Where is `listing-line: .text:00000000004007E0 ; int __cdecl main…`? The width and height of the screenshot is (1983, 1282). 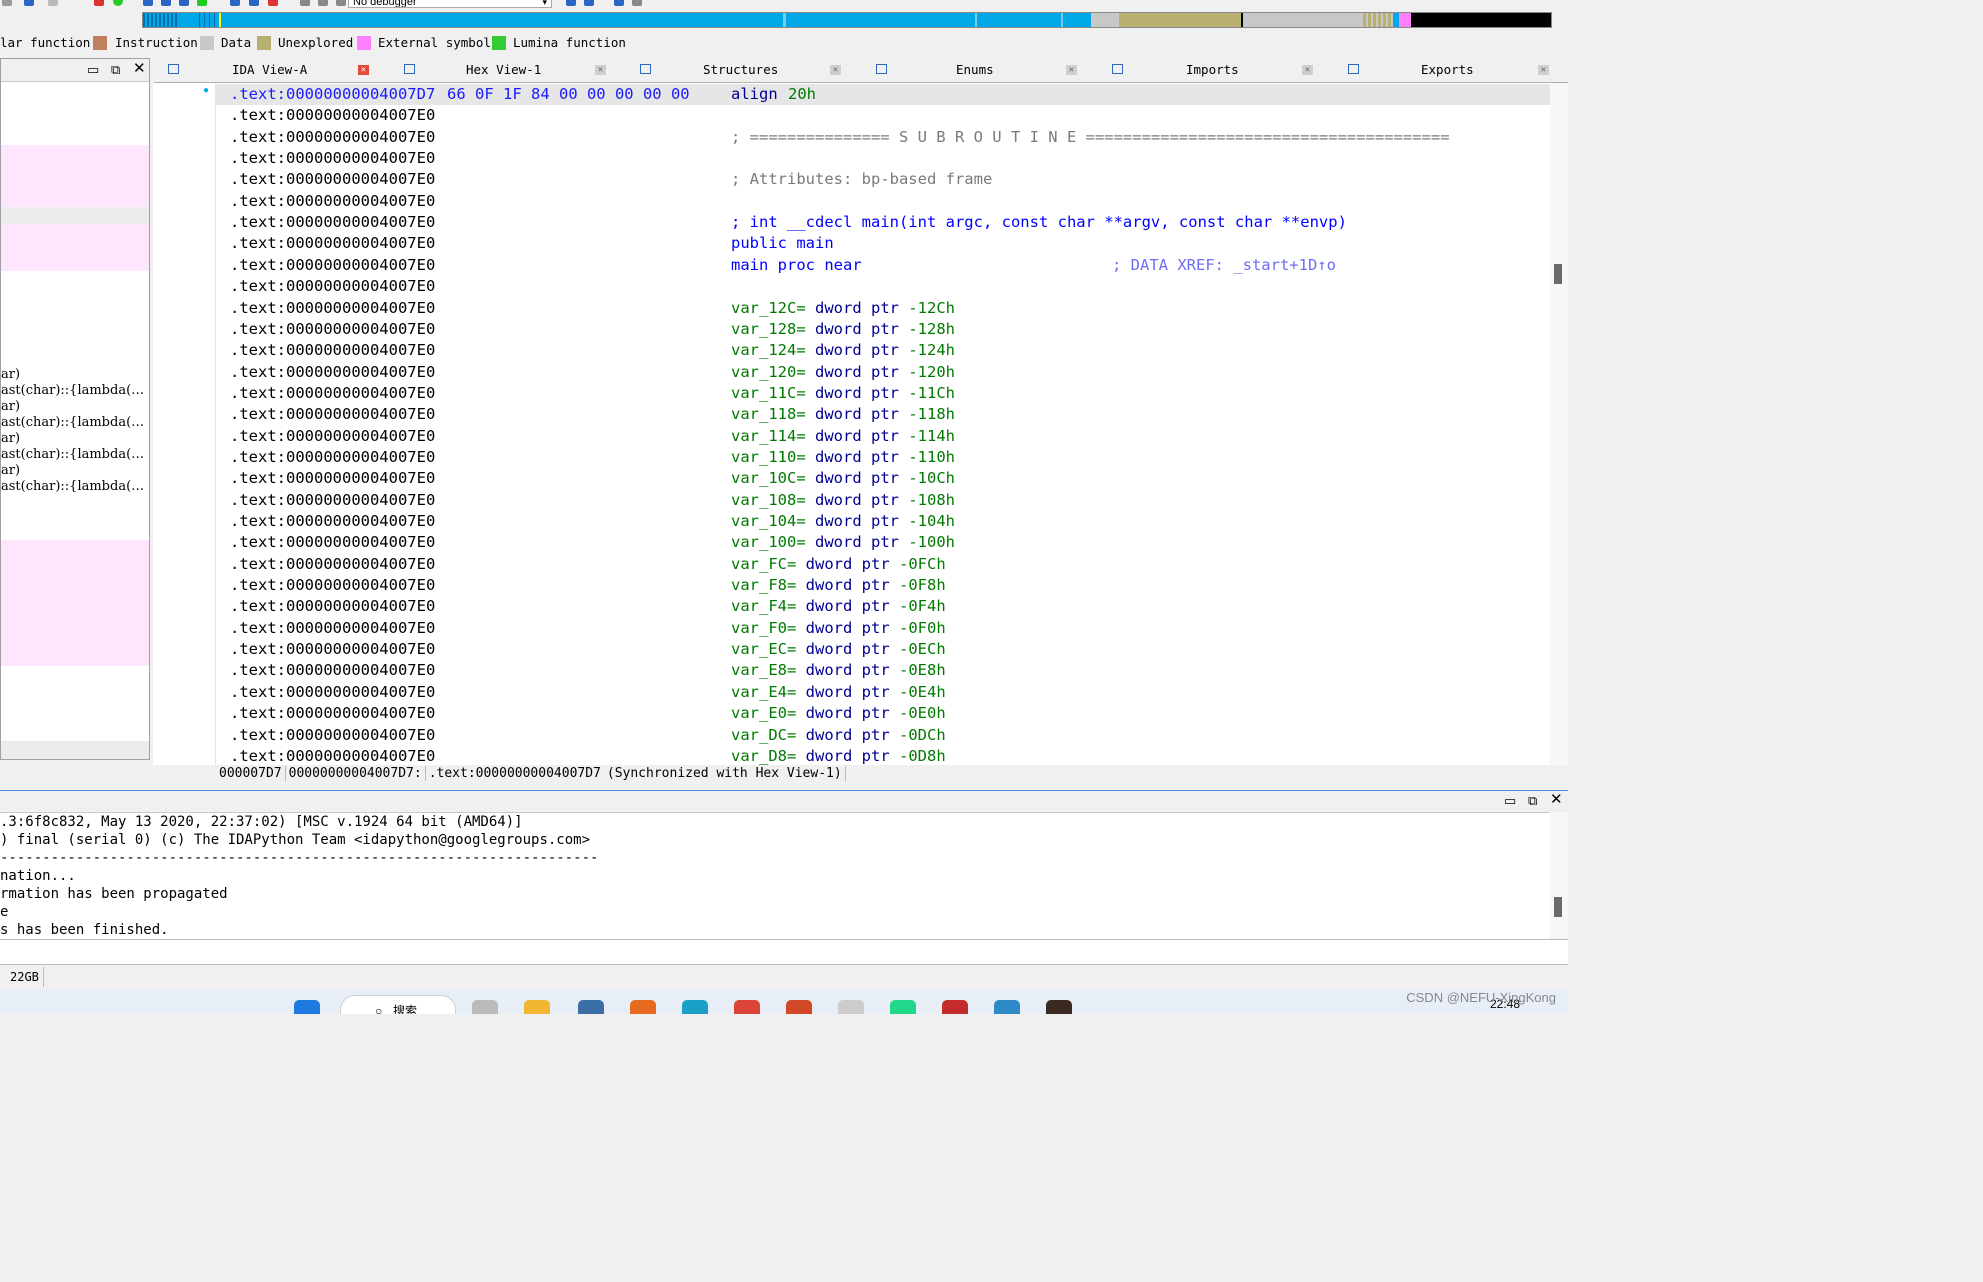 listing-line: .text:00000000004007E0 ; int __cdecl main… is located at coordinates (883, 222).